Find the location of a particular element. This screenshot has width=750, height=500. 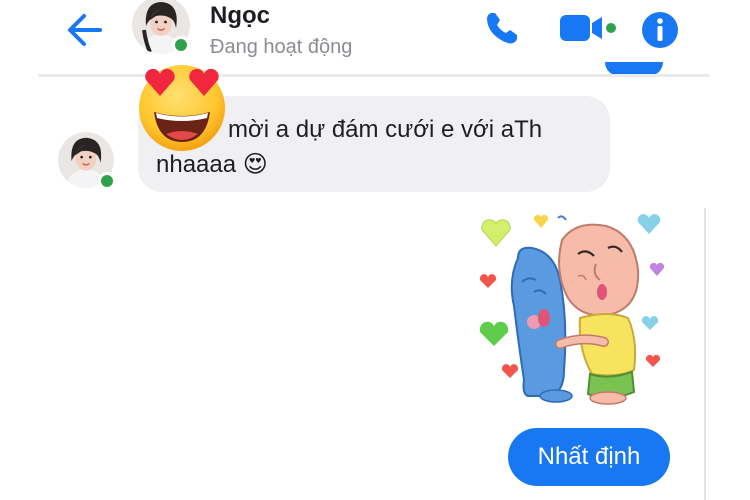

scrollbar-track is located at coordinates (707, 354).